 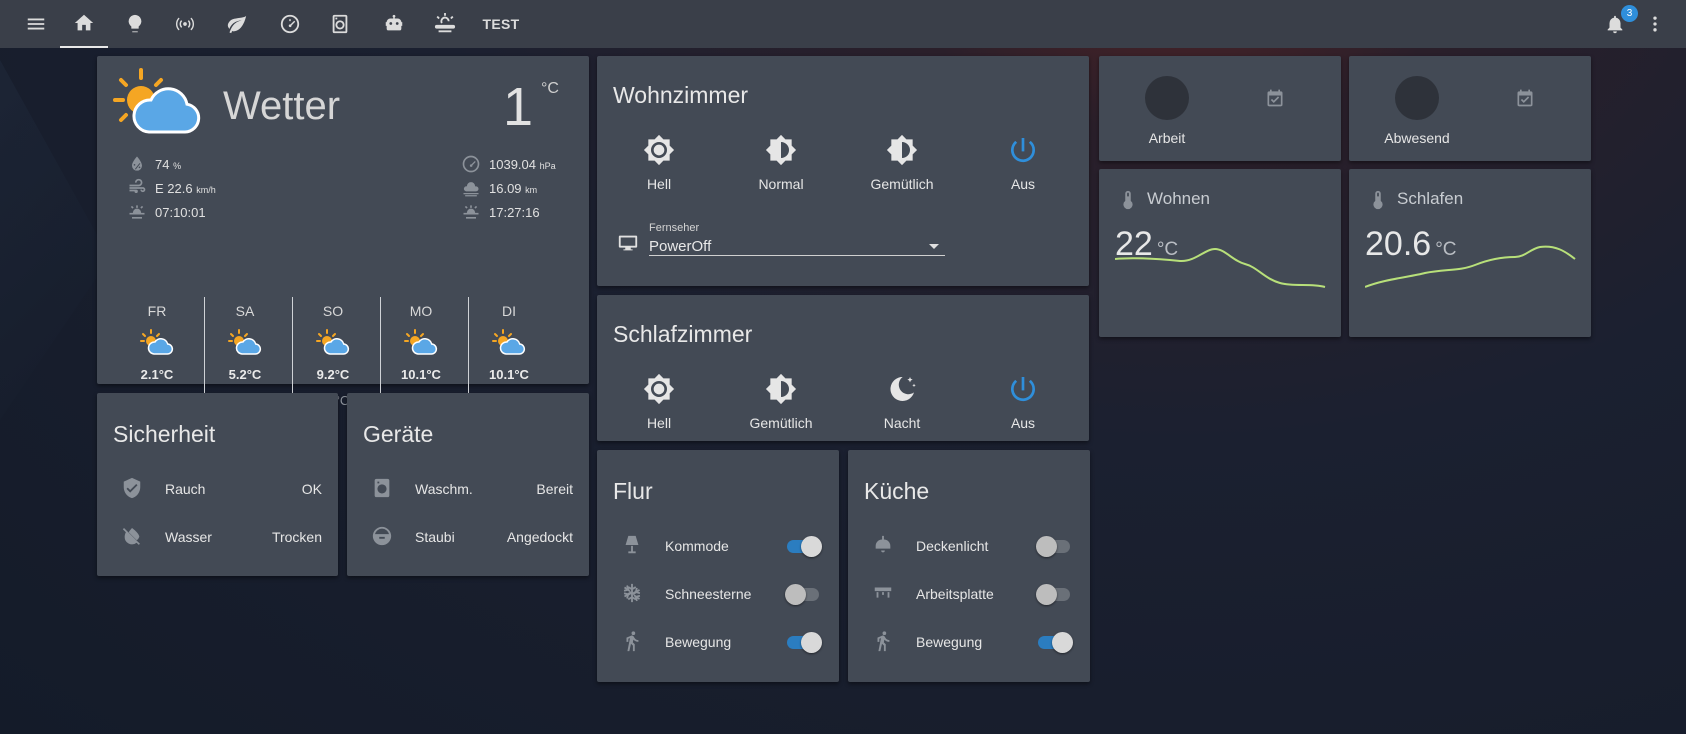 What do you see at coordinates (171, 188) in the screenshot?
I see `wind-row: E 22.6 km/h` at bounding box center [171, 188].